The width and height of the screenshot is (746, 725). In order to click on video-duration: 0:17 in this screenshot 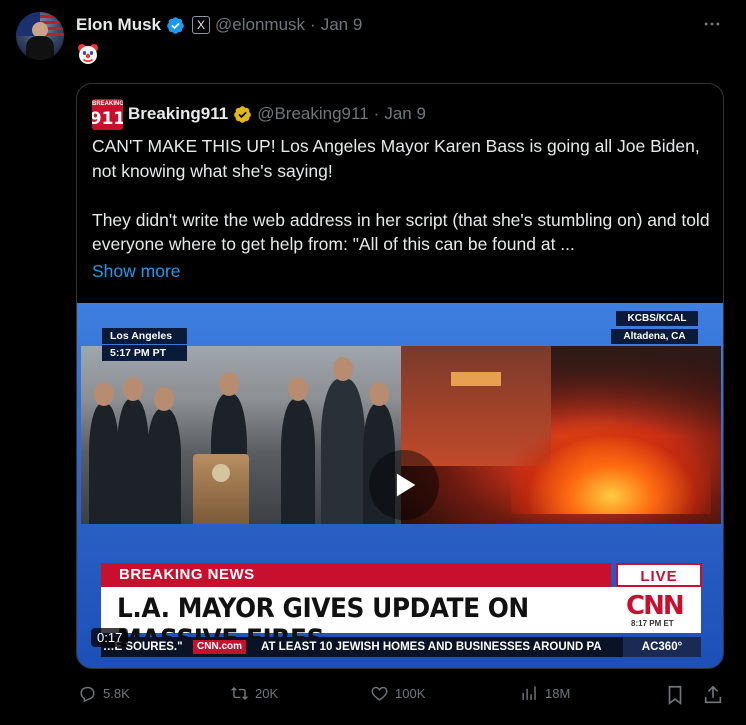, I will do `click(110, 637)`.